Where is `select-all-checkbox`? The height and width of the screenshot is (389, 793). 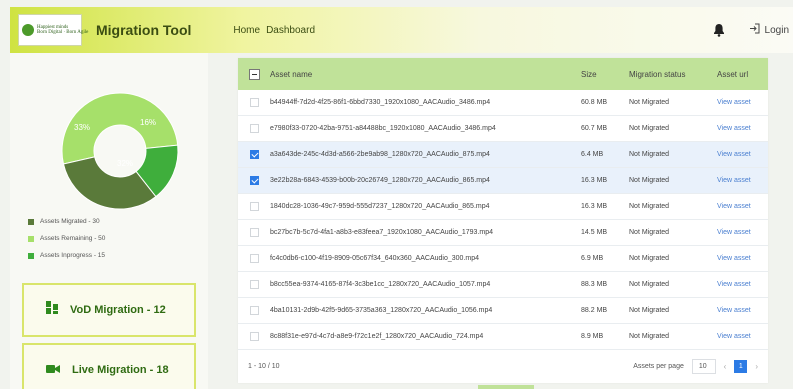 select-all-checkbox is located at coordinates (254, 74).